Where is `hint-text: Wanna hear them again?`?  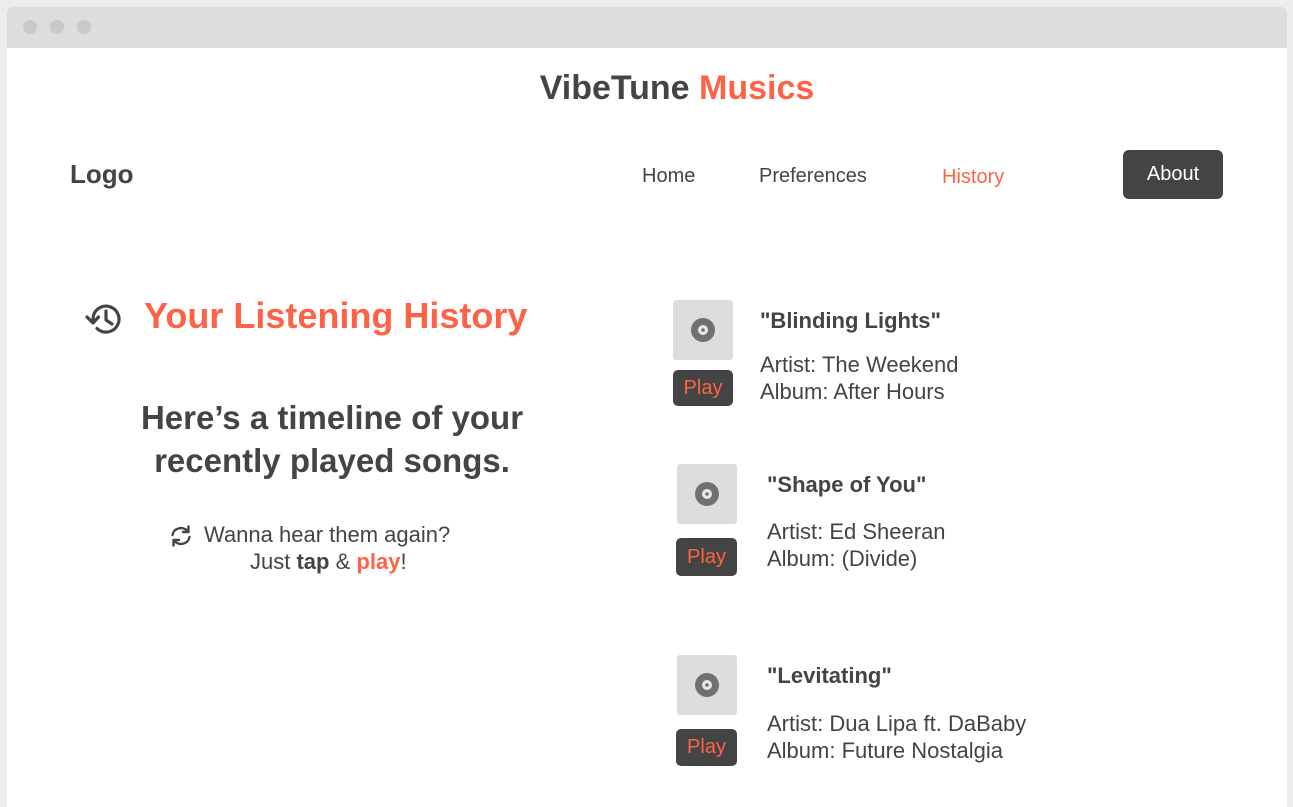 hint-text: Wanna hear them again? is located at coordinates (327, 534).